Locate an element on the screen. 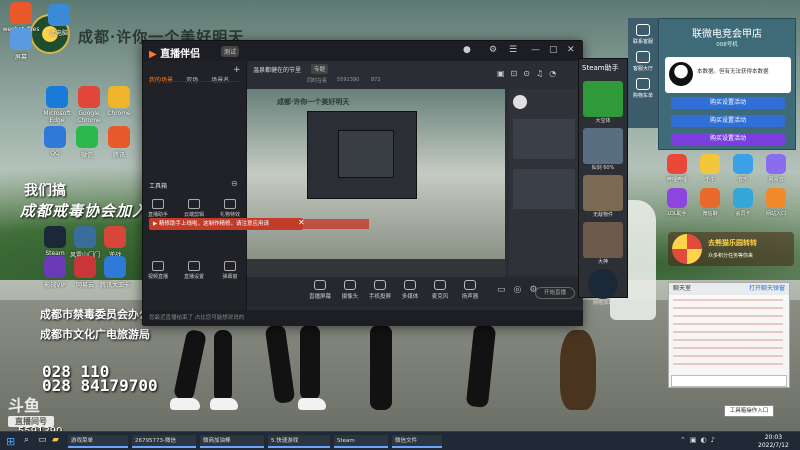 Image resolution: width=800 pixels, height=450 pixels. minimize-icon: — is located at coordinates (535, 50).